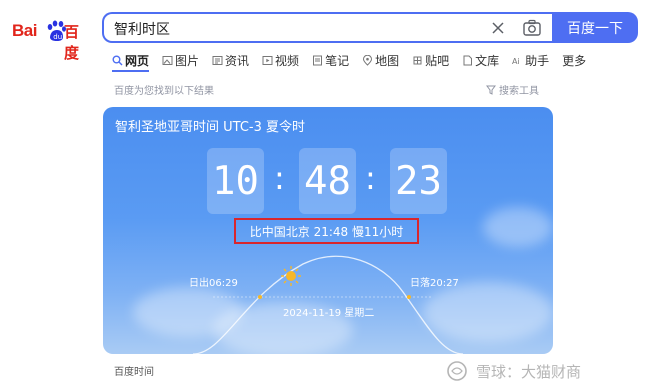 The image size is (655, 389). Describe the element at coordinates (417, 60) in the screenshot. I see `tieba-icon` at that location.